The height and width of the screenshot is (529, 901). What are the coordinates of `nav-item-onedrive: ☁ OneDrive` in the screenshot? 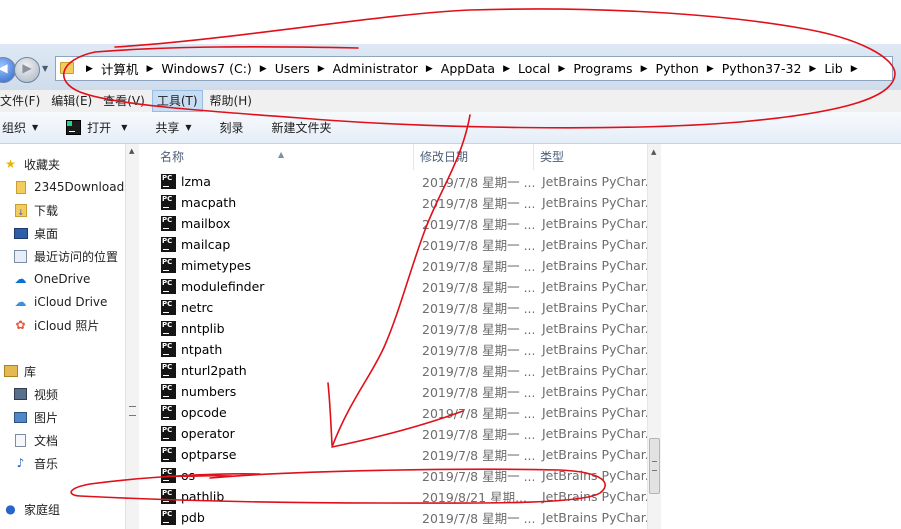 It's located at (52, 279).